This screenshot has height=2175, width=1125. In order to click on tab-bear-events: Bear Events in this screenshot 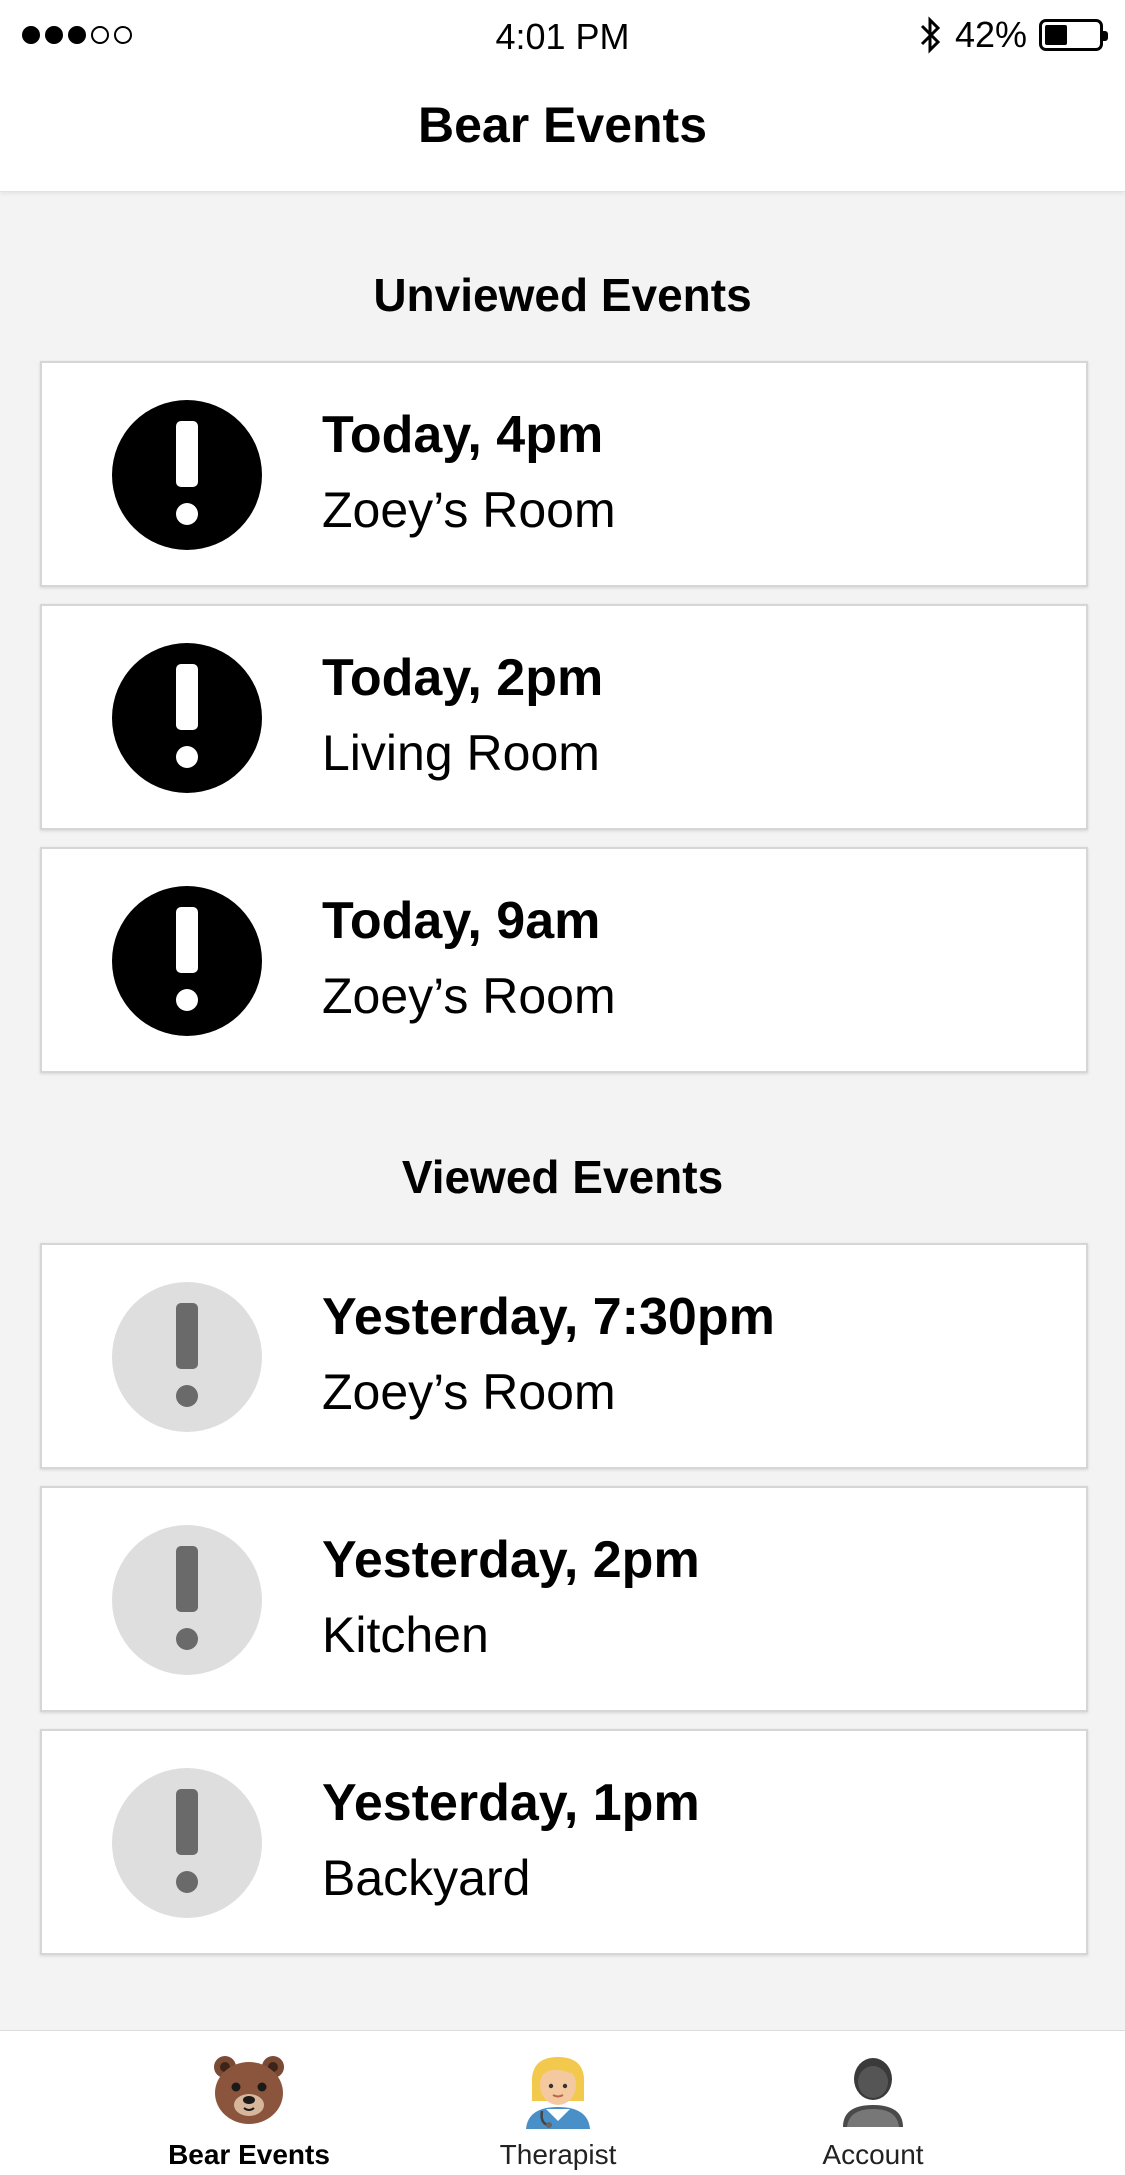, I will do `click(249, 2103)`.